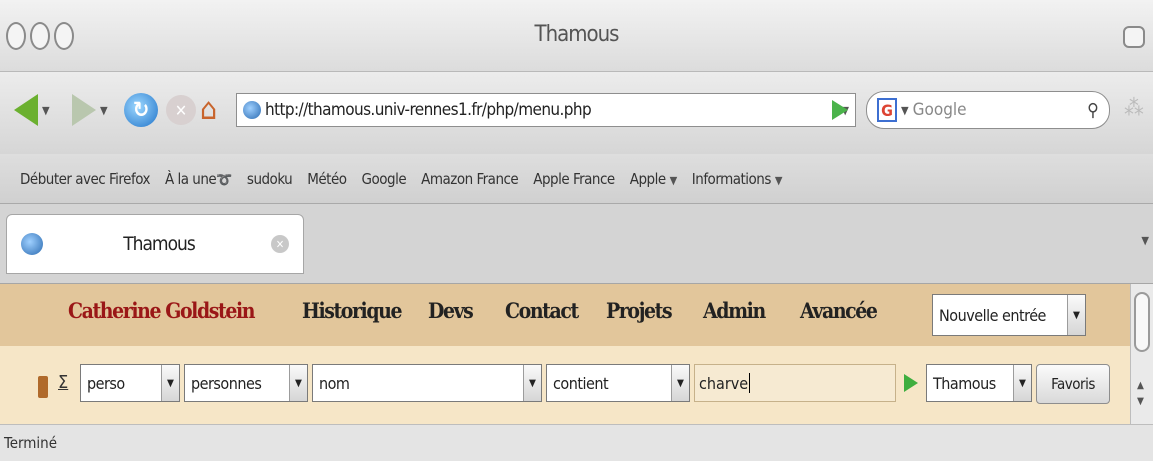 This screenshot has width=1153, height=461. I want to click on menu-devs: Devs, so click(451, 310).